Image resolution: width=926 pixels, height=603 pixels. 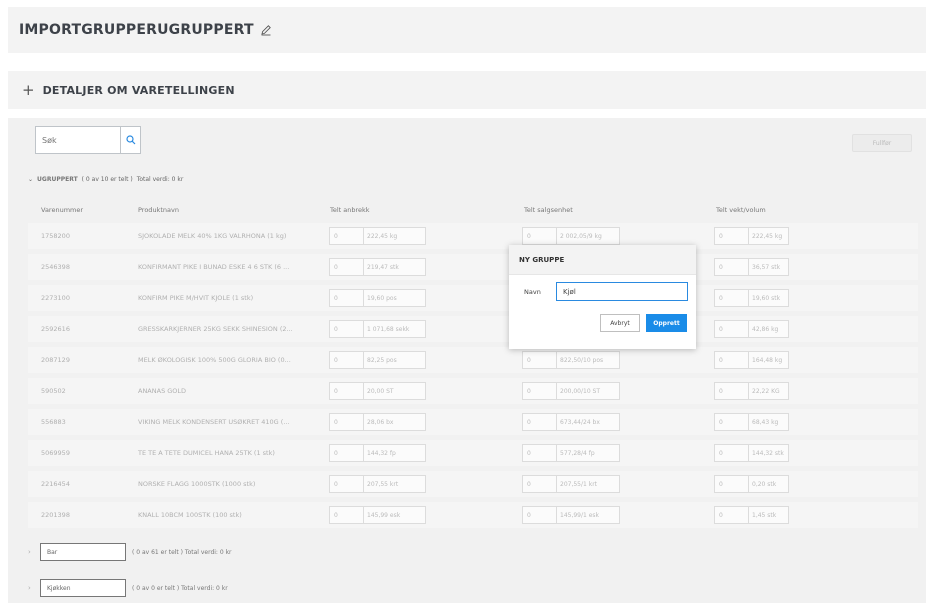 I want to click on count-anbrekk-cell: 0 222,45 kg, so click(x=377, y=236).